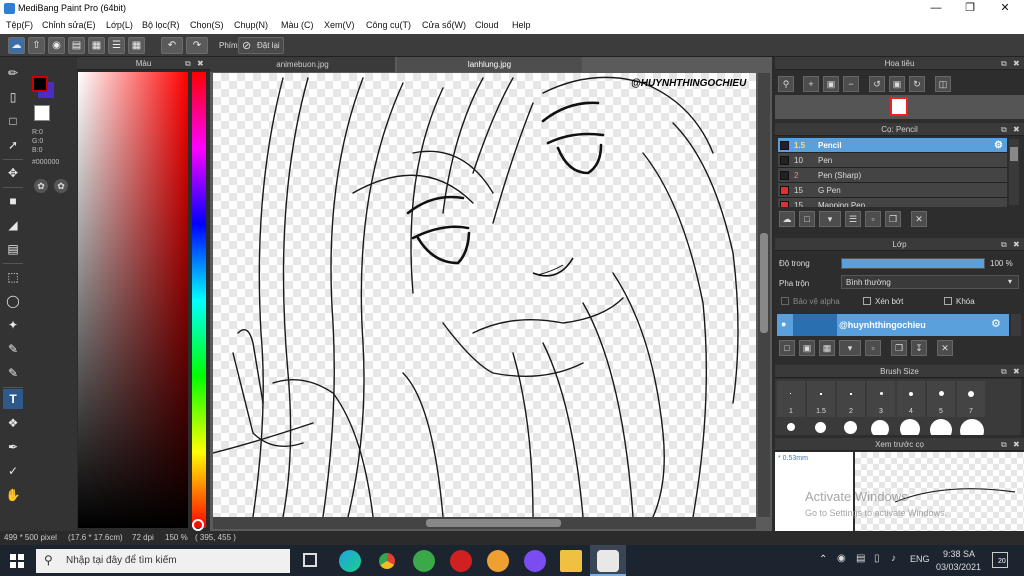 This screenshot has height=576, width=1024. I want to click on clock-time: 9:38 SA, so click(959, 554).